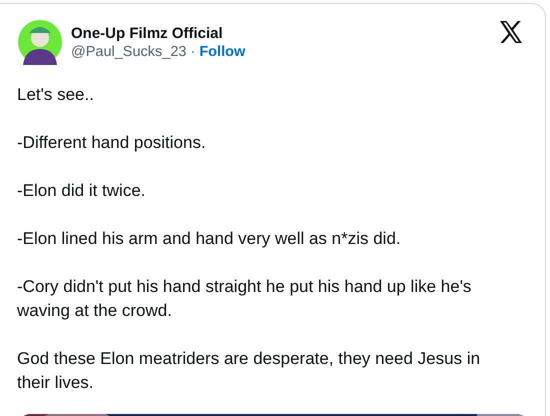 This screenshot has width=550, height=416. I want to click on follow-link: Follow, so click(222, 52).